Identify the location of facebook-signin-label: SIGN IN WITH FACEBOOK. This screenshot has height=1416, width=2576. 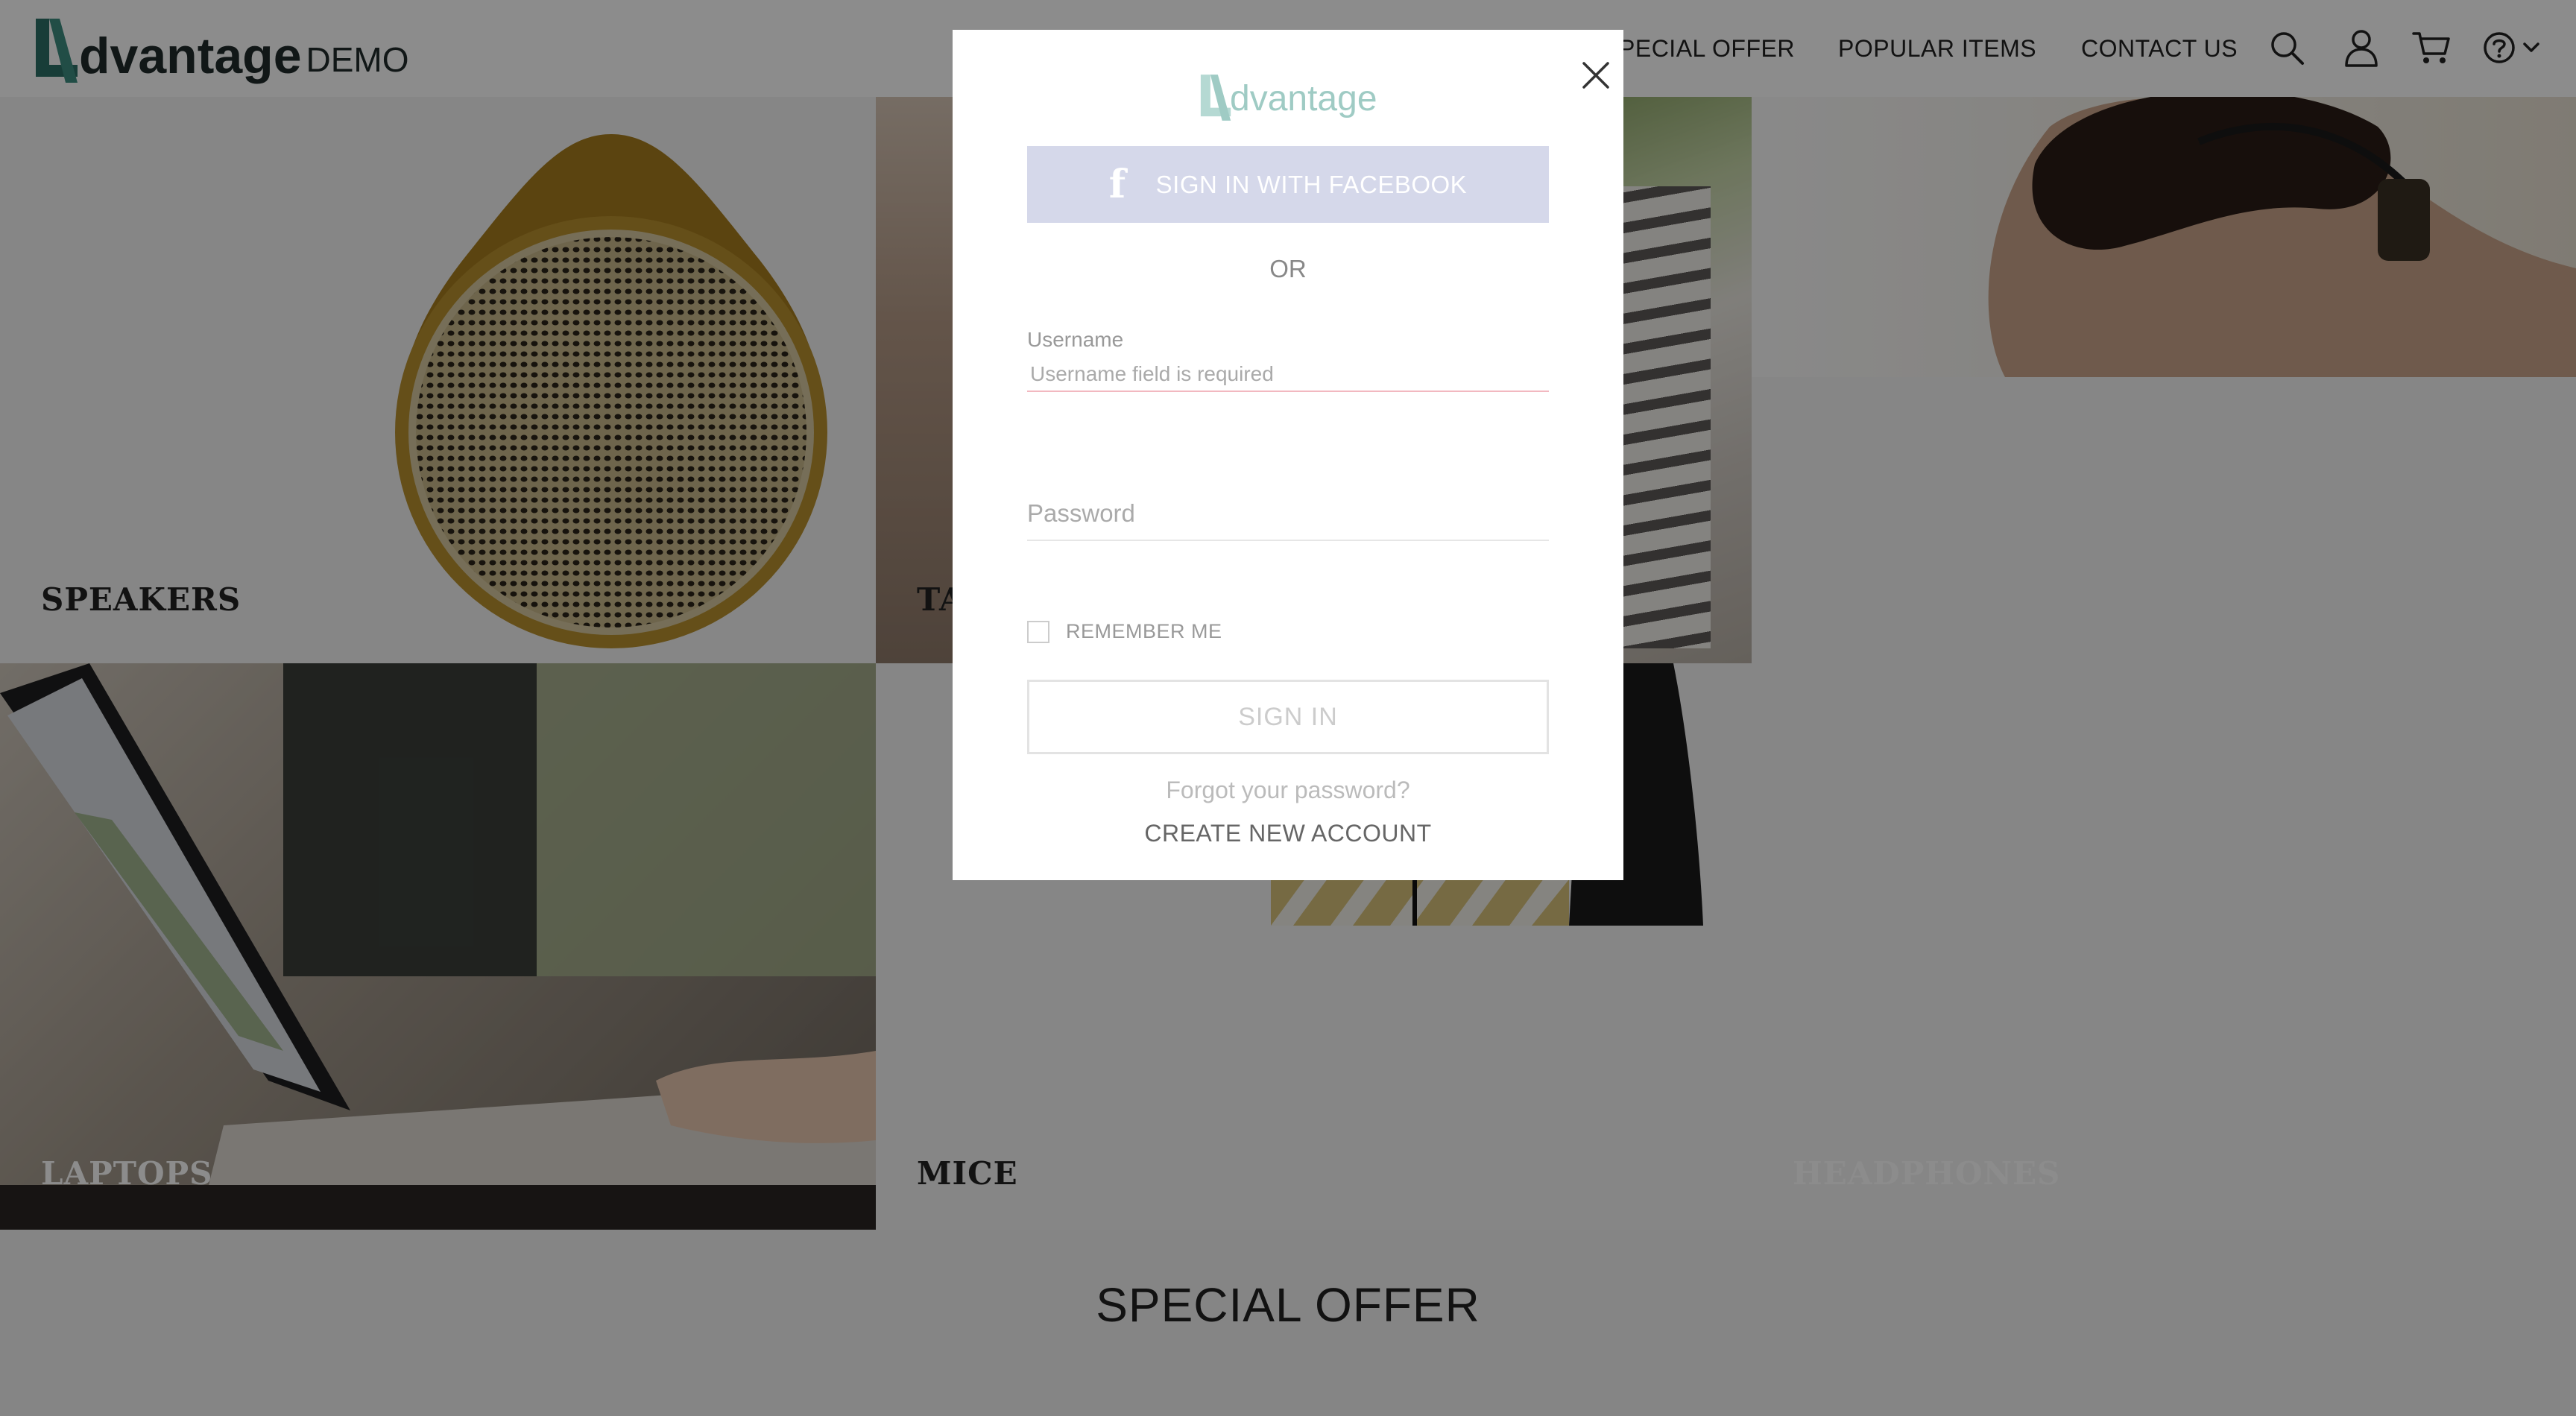
(1311, 184).